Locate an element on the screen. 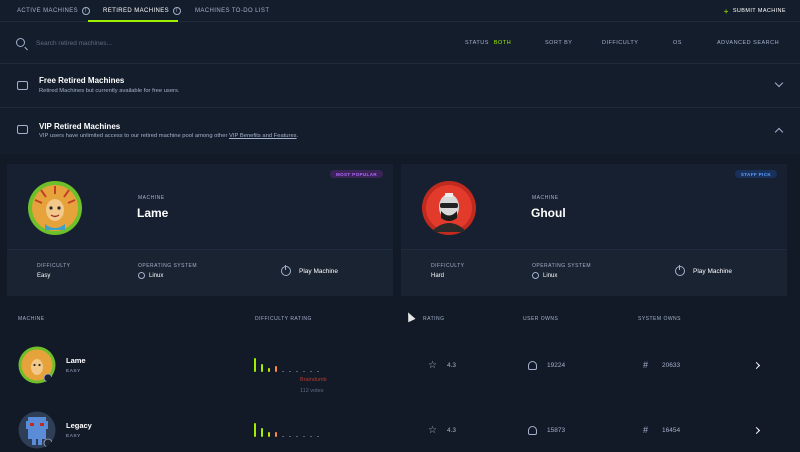 The height and width of the screenshot is (452, 800). machine-name: Lame is located at coordinates (153, 213).